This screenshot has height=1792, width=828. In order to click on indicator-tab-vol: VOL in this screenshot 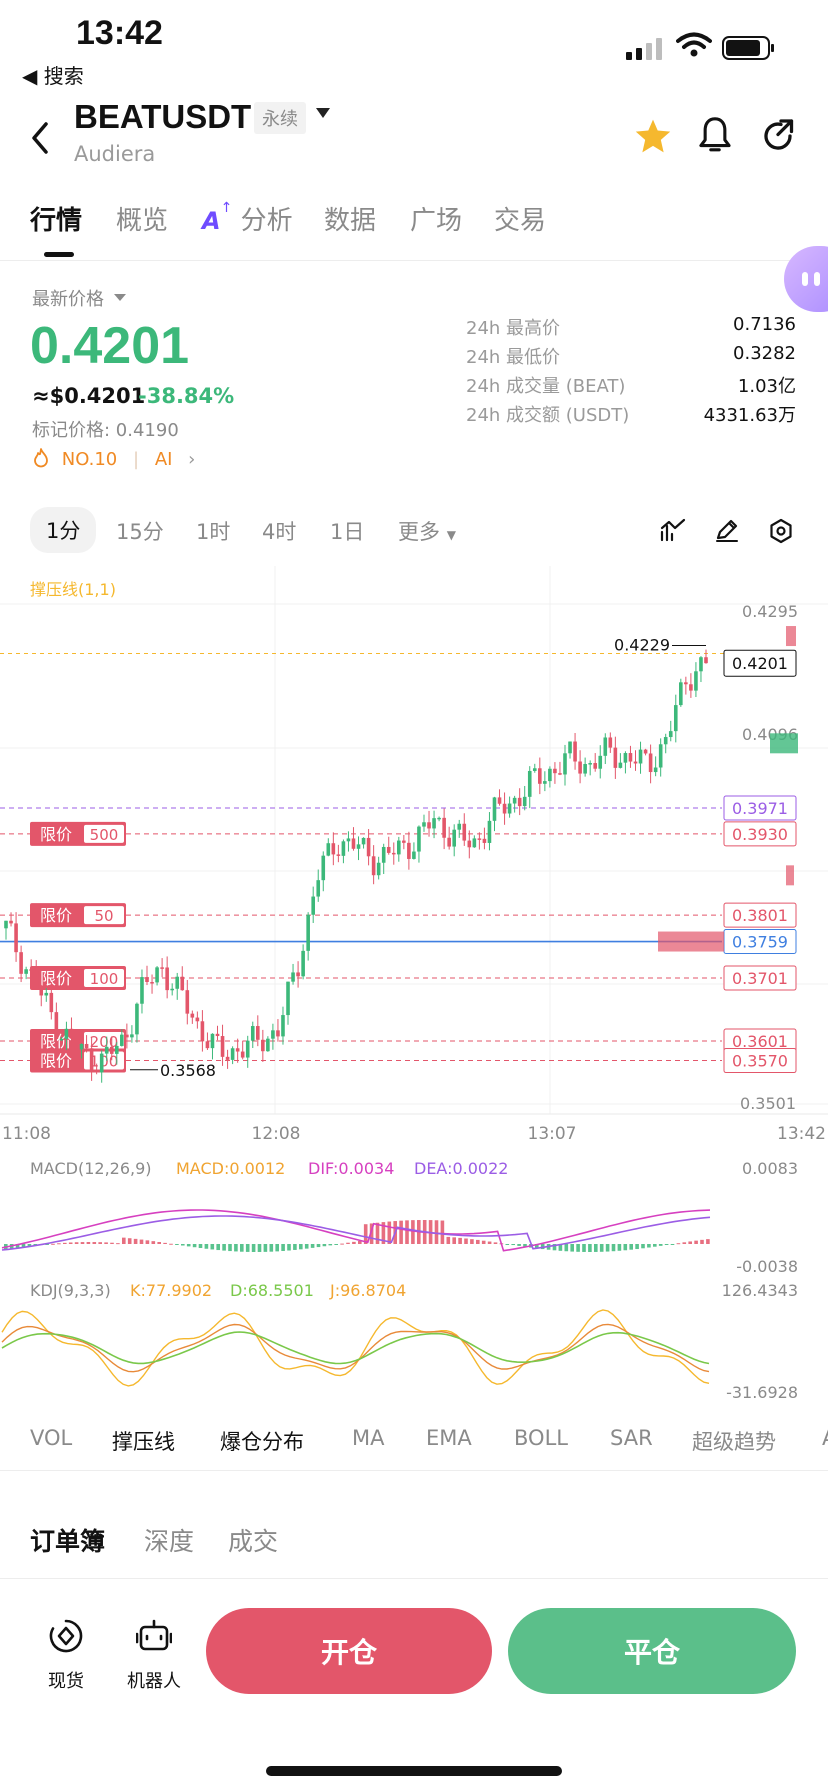, I will do `click(51, 1438)`.